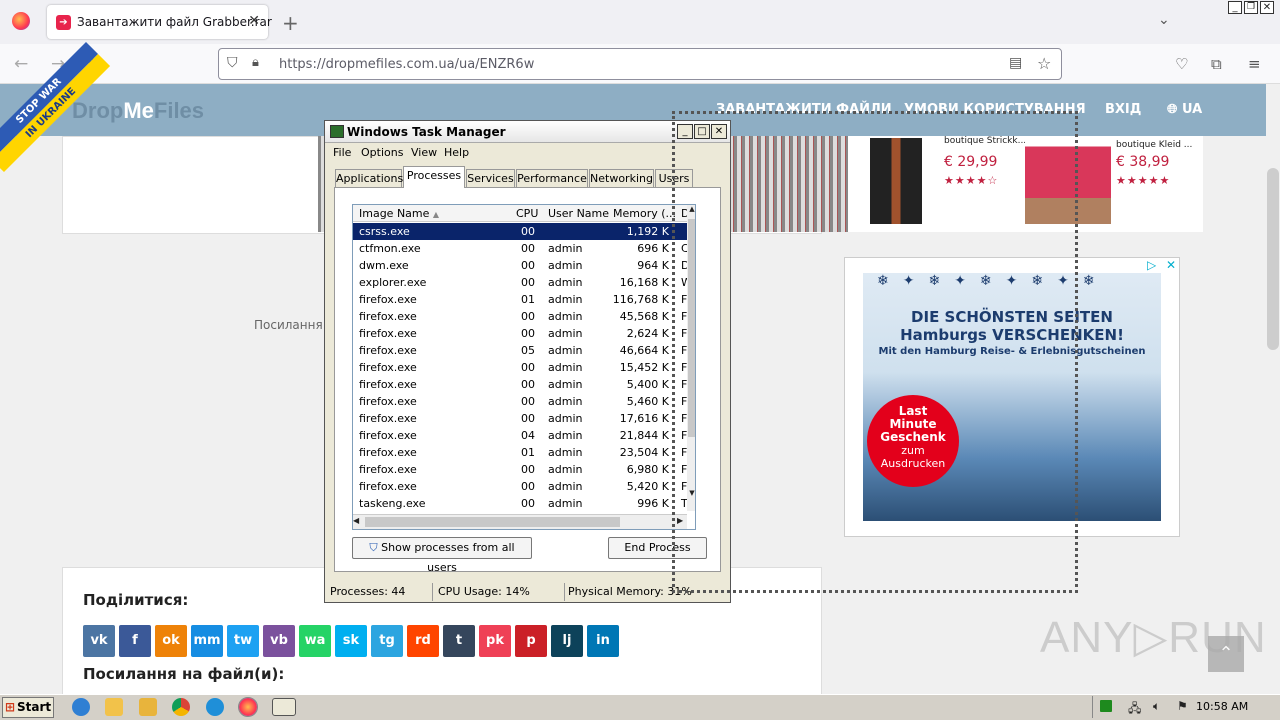  I want to click on social-button-ok: ok, so click(171, 641).